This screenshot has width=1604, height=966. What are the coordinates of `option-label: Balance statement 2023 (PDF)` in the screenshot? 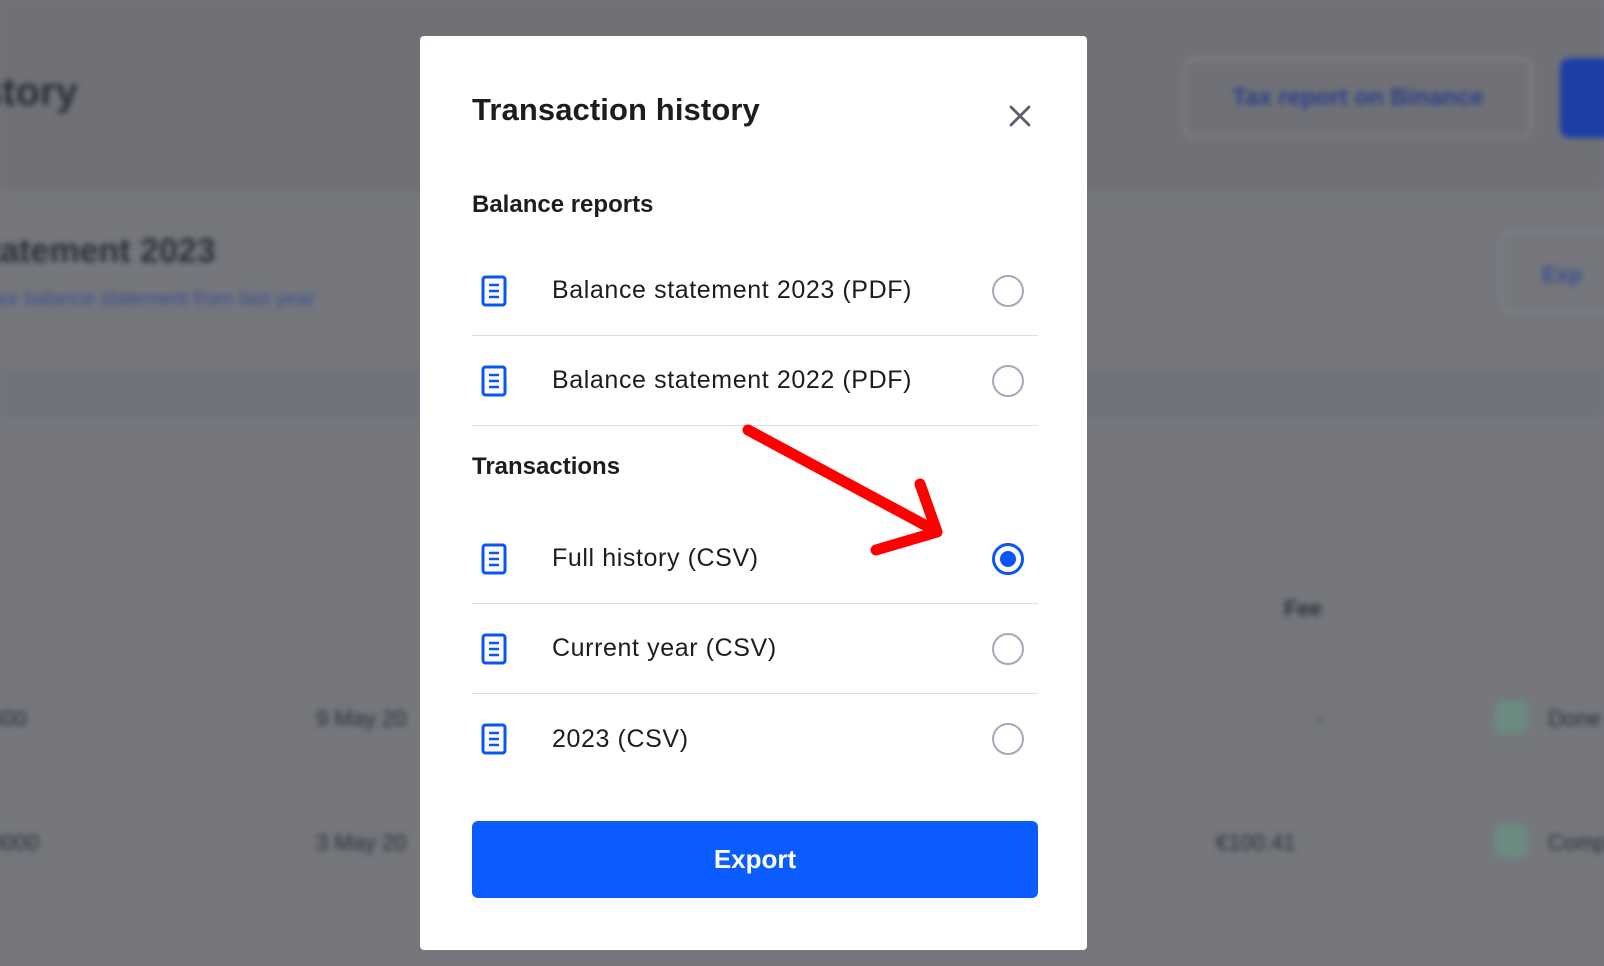 It's located at (732, 290).